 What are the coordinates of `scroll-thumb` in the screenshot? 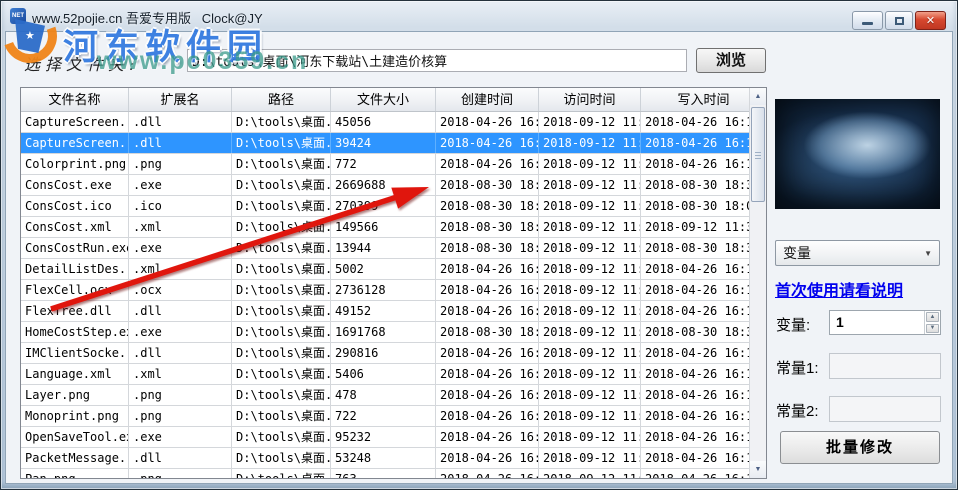 It's located at (758, 154).